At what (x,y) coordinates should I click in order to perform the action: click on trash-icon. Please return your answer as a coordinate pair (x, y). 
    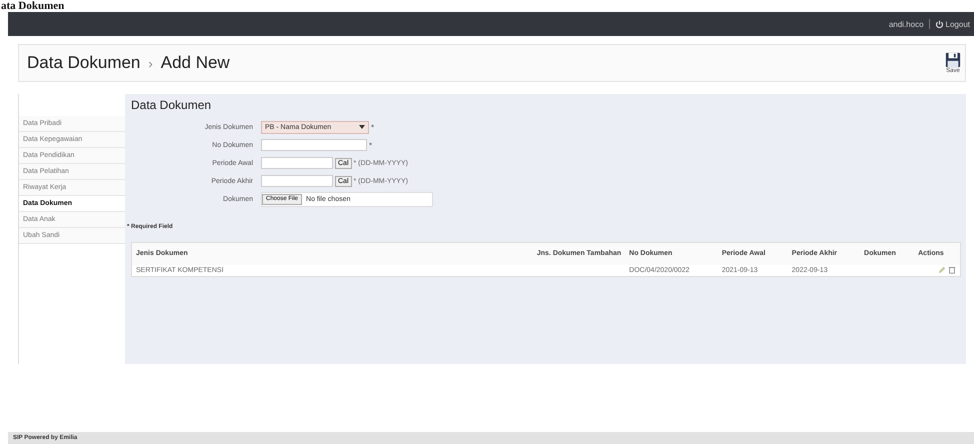
    Looking at the image, I should click on (952, 270).